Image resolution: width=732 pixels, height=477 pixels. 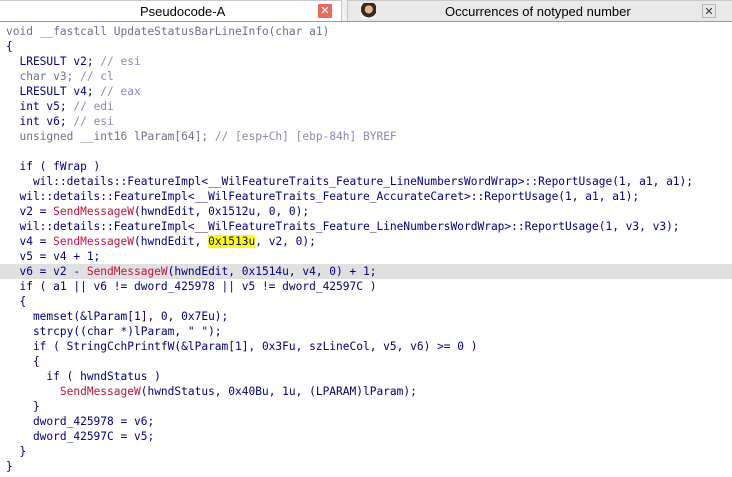 What do you see at coordinates (97, 76) in the screenshot?
I see `comment-token: // cl` at bounding box center [97, 76].